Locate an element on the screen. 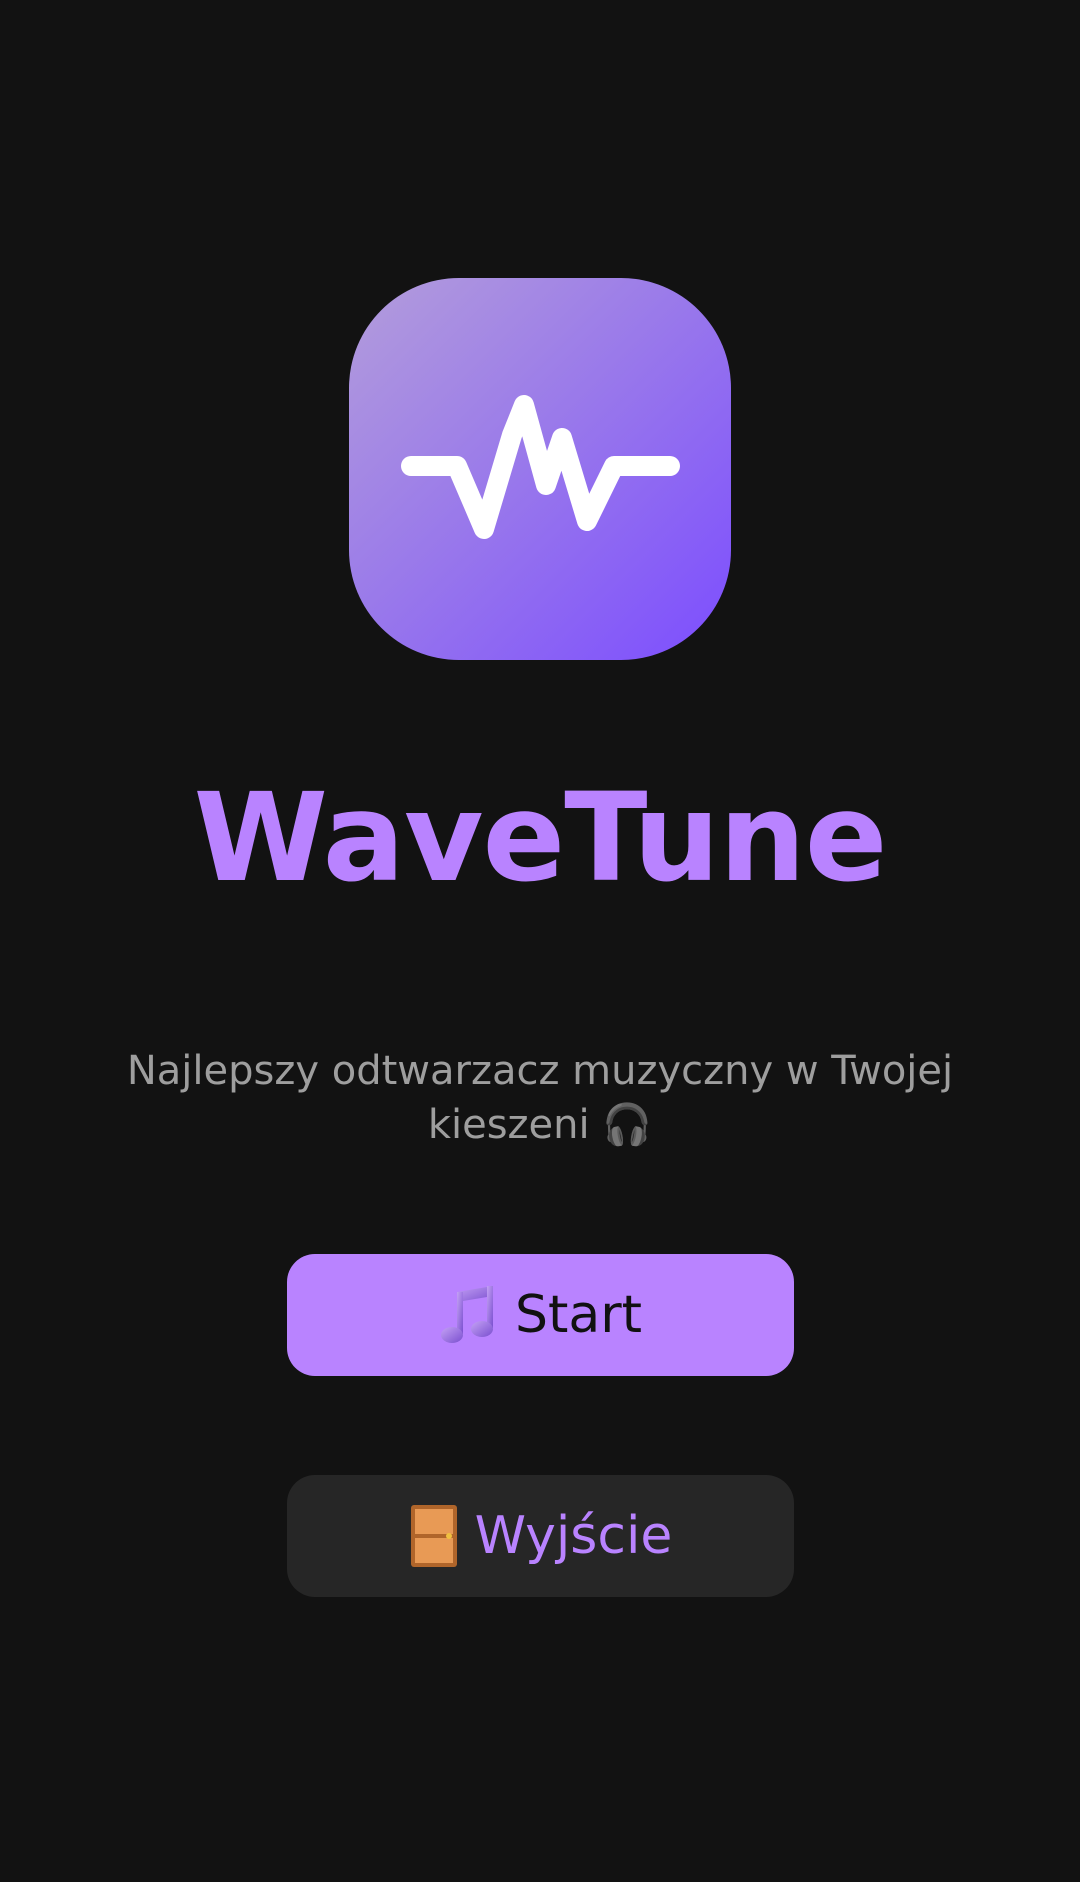 This screenshot has height=1882, width=1080. door-icon is located at coordinates (434, 1536).